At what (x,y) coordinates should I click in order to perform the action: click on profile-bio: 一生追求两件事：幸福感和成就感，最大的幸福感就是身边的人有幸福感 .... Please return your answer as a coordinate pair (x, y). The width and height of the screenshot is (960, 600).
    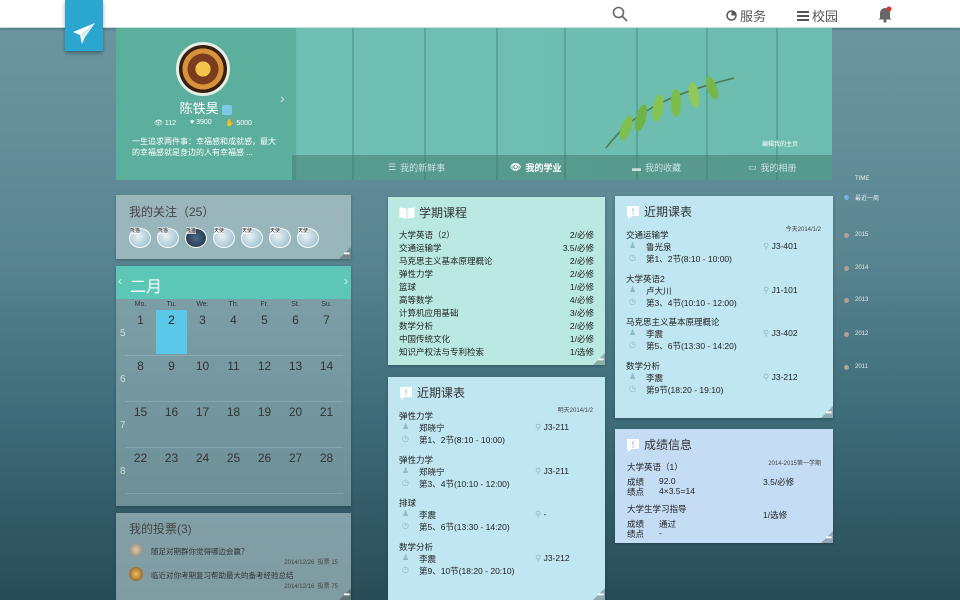
    Looking at the image, I should click on (204, 147).